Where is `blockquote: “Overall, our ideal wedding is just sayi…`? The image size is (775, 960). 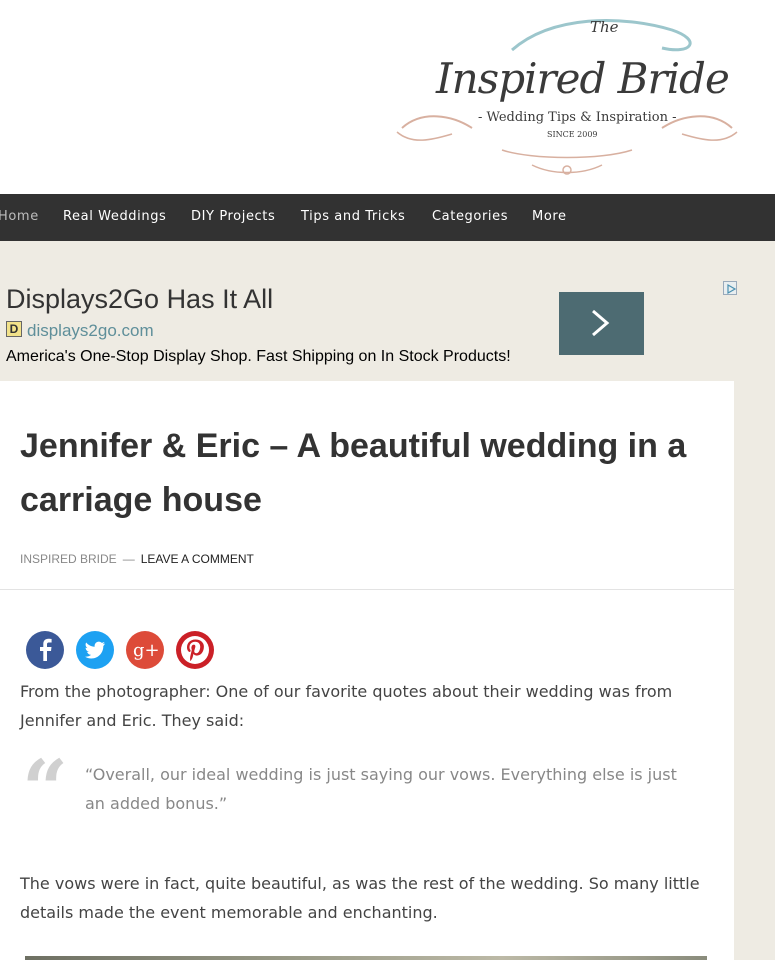
blockquote: “Overall, our ideal wedding is just sayi… is located at coordinates (381, 789).